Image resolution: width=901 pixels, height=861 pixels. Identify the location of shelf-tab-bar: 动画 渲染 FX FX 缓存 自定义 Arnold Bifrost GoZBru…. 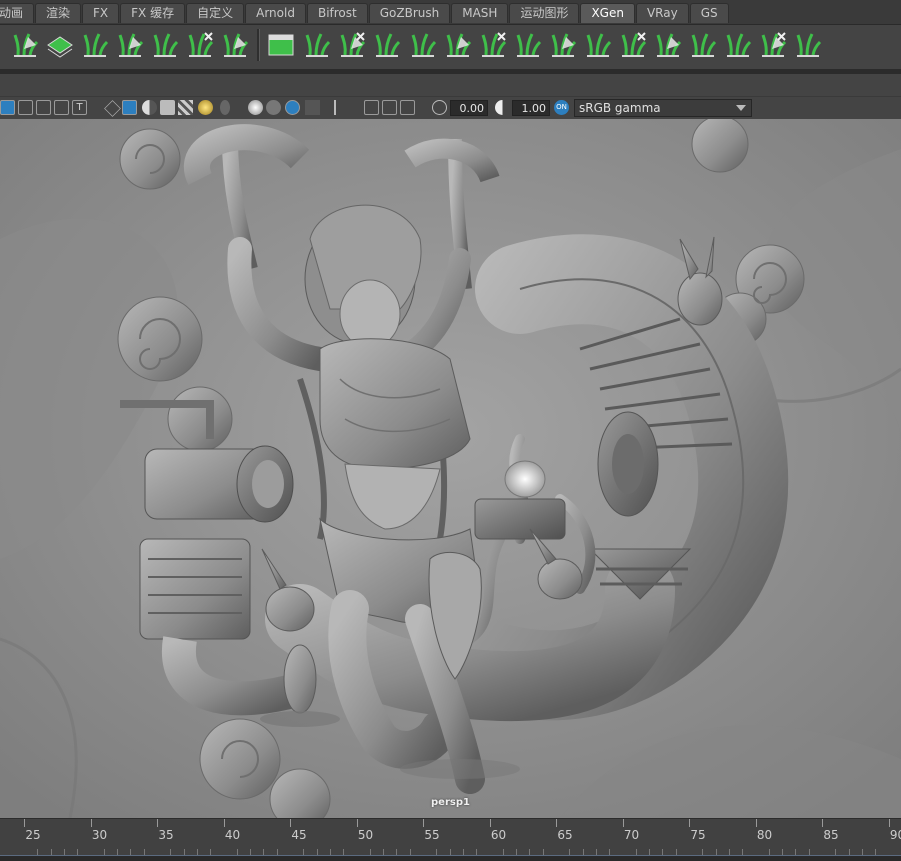
(450, 12).